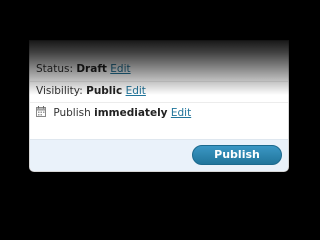 This screenshot has width=320, height=240. What do you see at coordinates (59, 91) in the screenshot?
I see `visibility-label: Visibility:` at bounding box center [59, 91].